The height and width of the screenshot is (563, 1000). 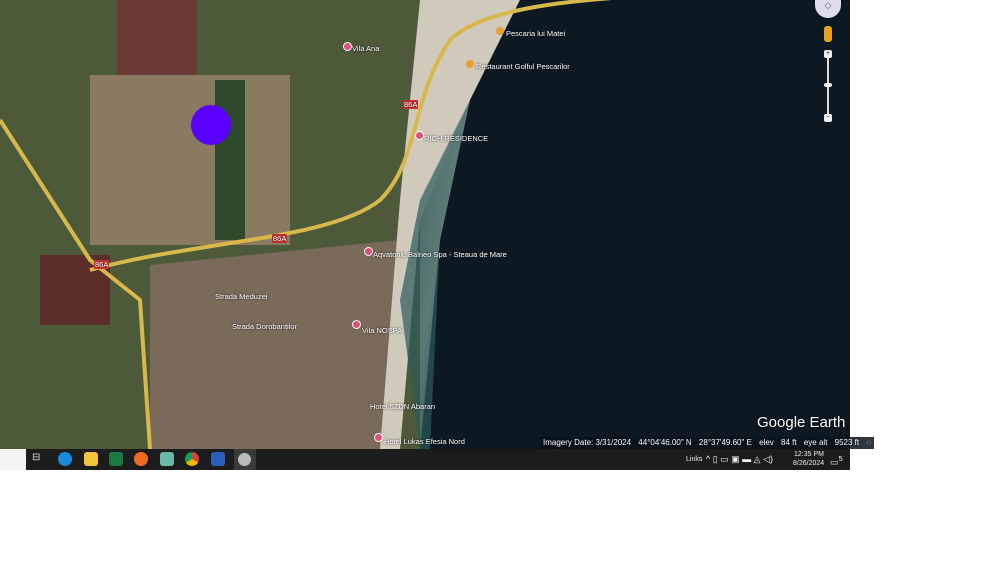 What do you see at coordinates (801, 422) in the screenshot?
I see `google-earth-logo: Google Earth` at bounding box center [801, 422].